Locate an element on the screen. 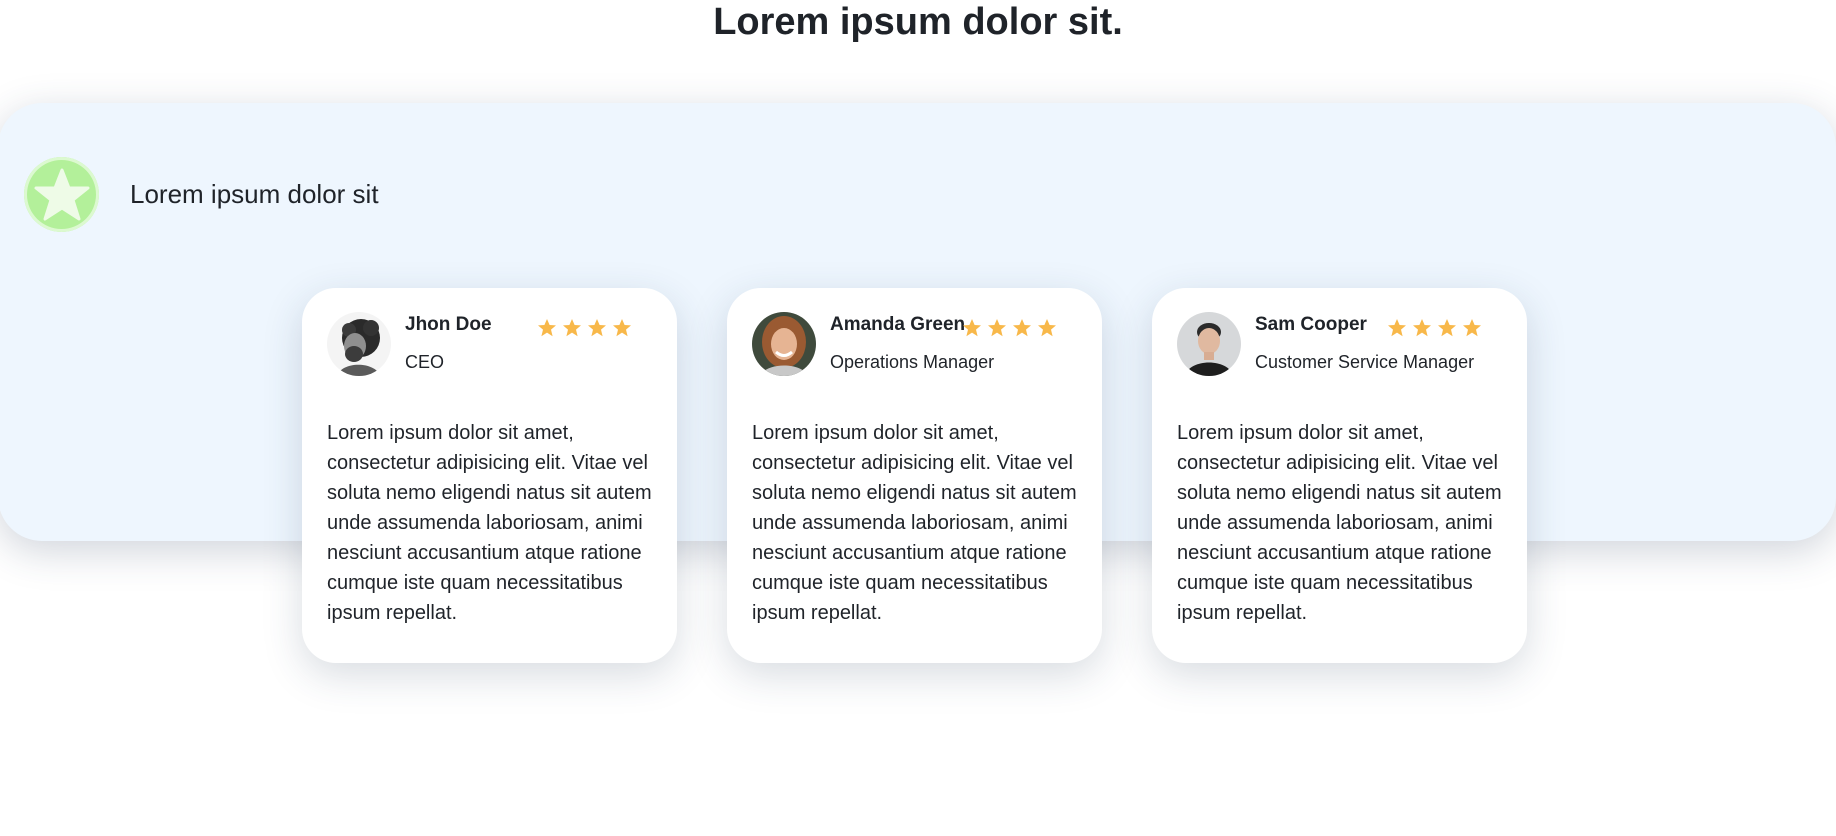  person-role: CEO is located at coordinates (425, 362).